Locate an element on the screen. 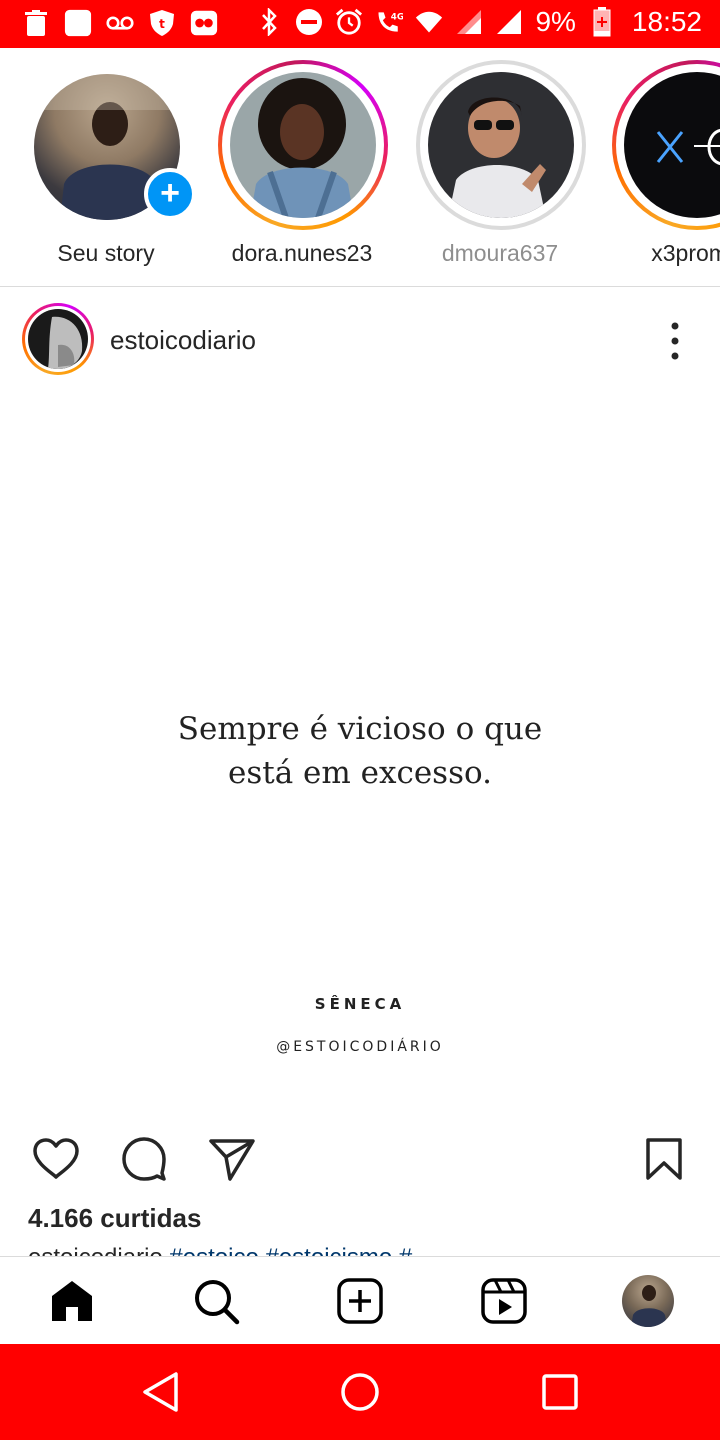 The height and width of the screenshot is (1440, 720). new-post-icon is located at coordinates (360, 1301).